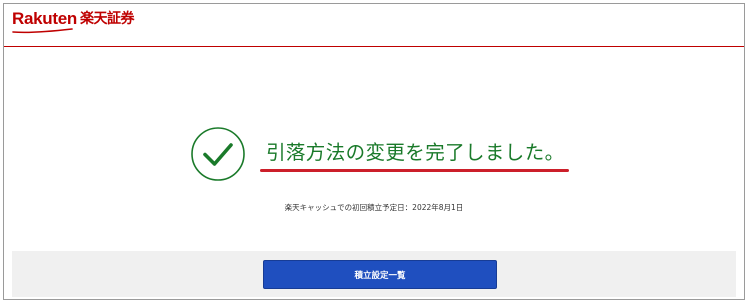  Describe the element at coordinates (380, 274) in the screenshot. I see `investment-settings-list-button: 積立設定一覧` at that location.